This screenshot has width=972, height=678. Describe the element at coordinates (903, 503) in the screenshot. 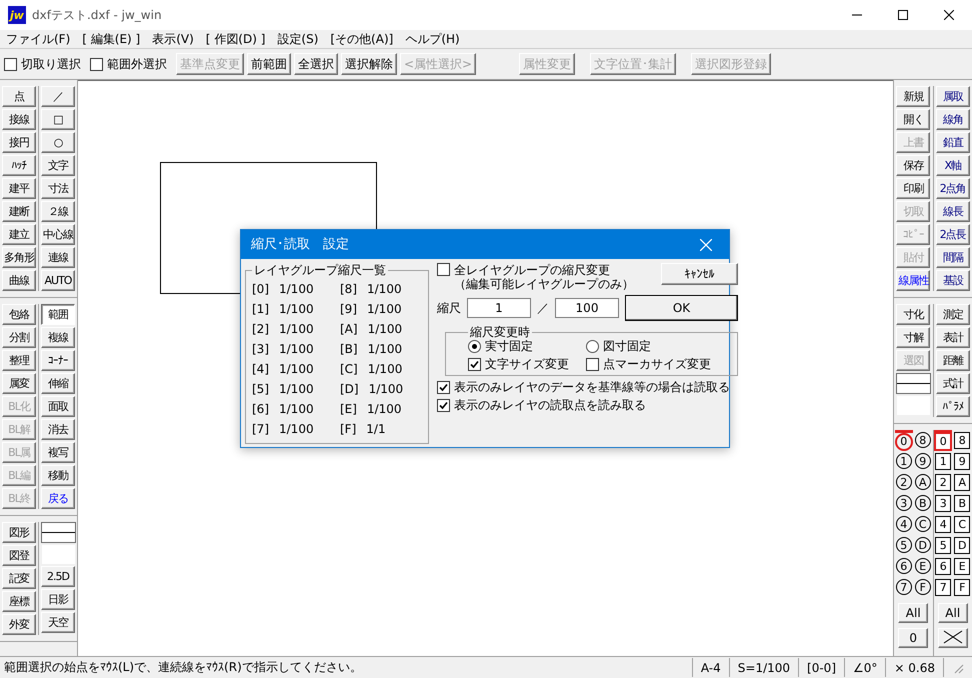

I see `layer-button: 3` at that location.